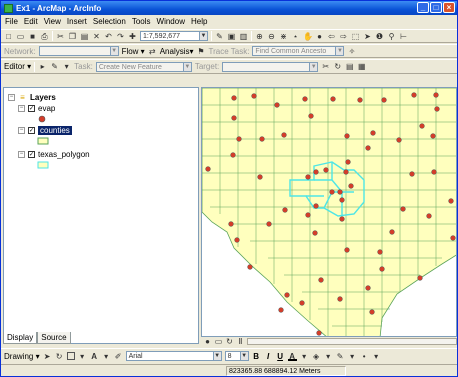 The image size is (458, 377). What do you see at coordinates (319, 36) in the screenshot?
I see `full-extent-icon: ●` at bounding box center [319, 36].